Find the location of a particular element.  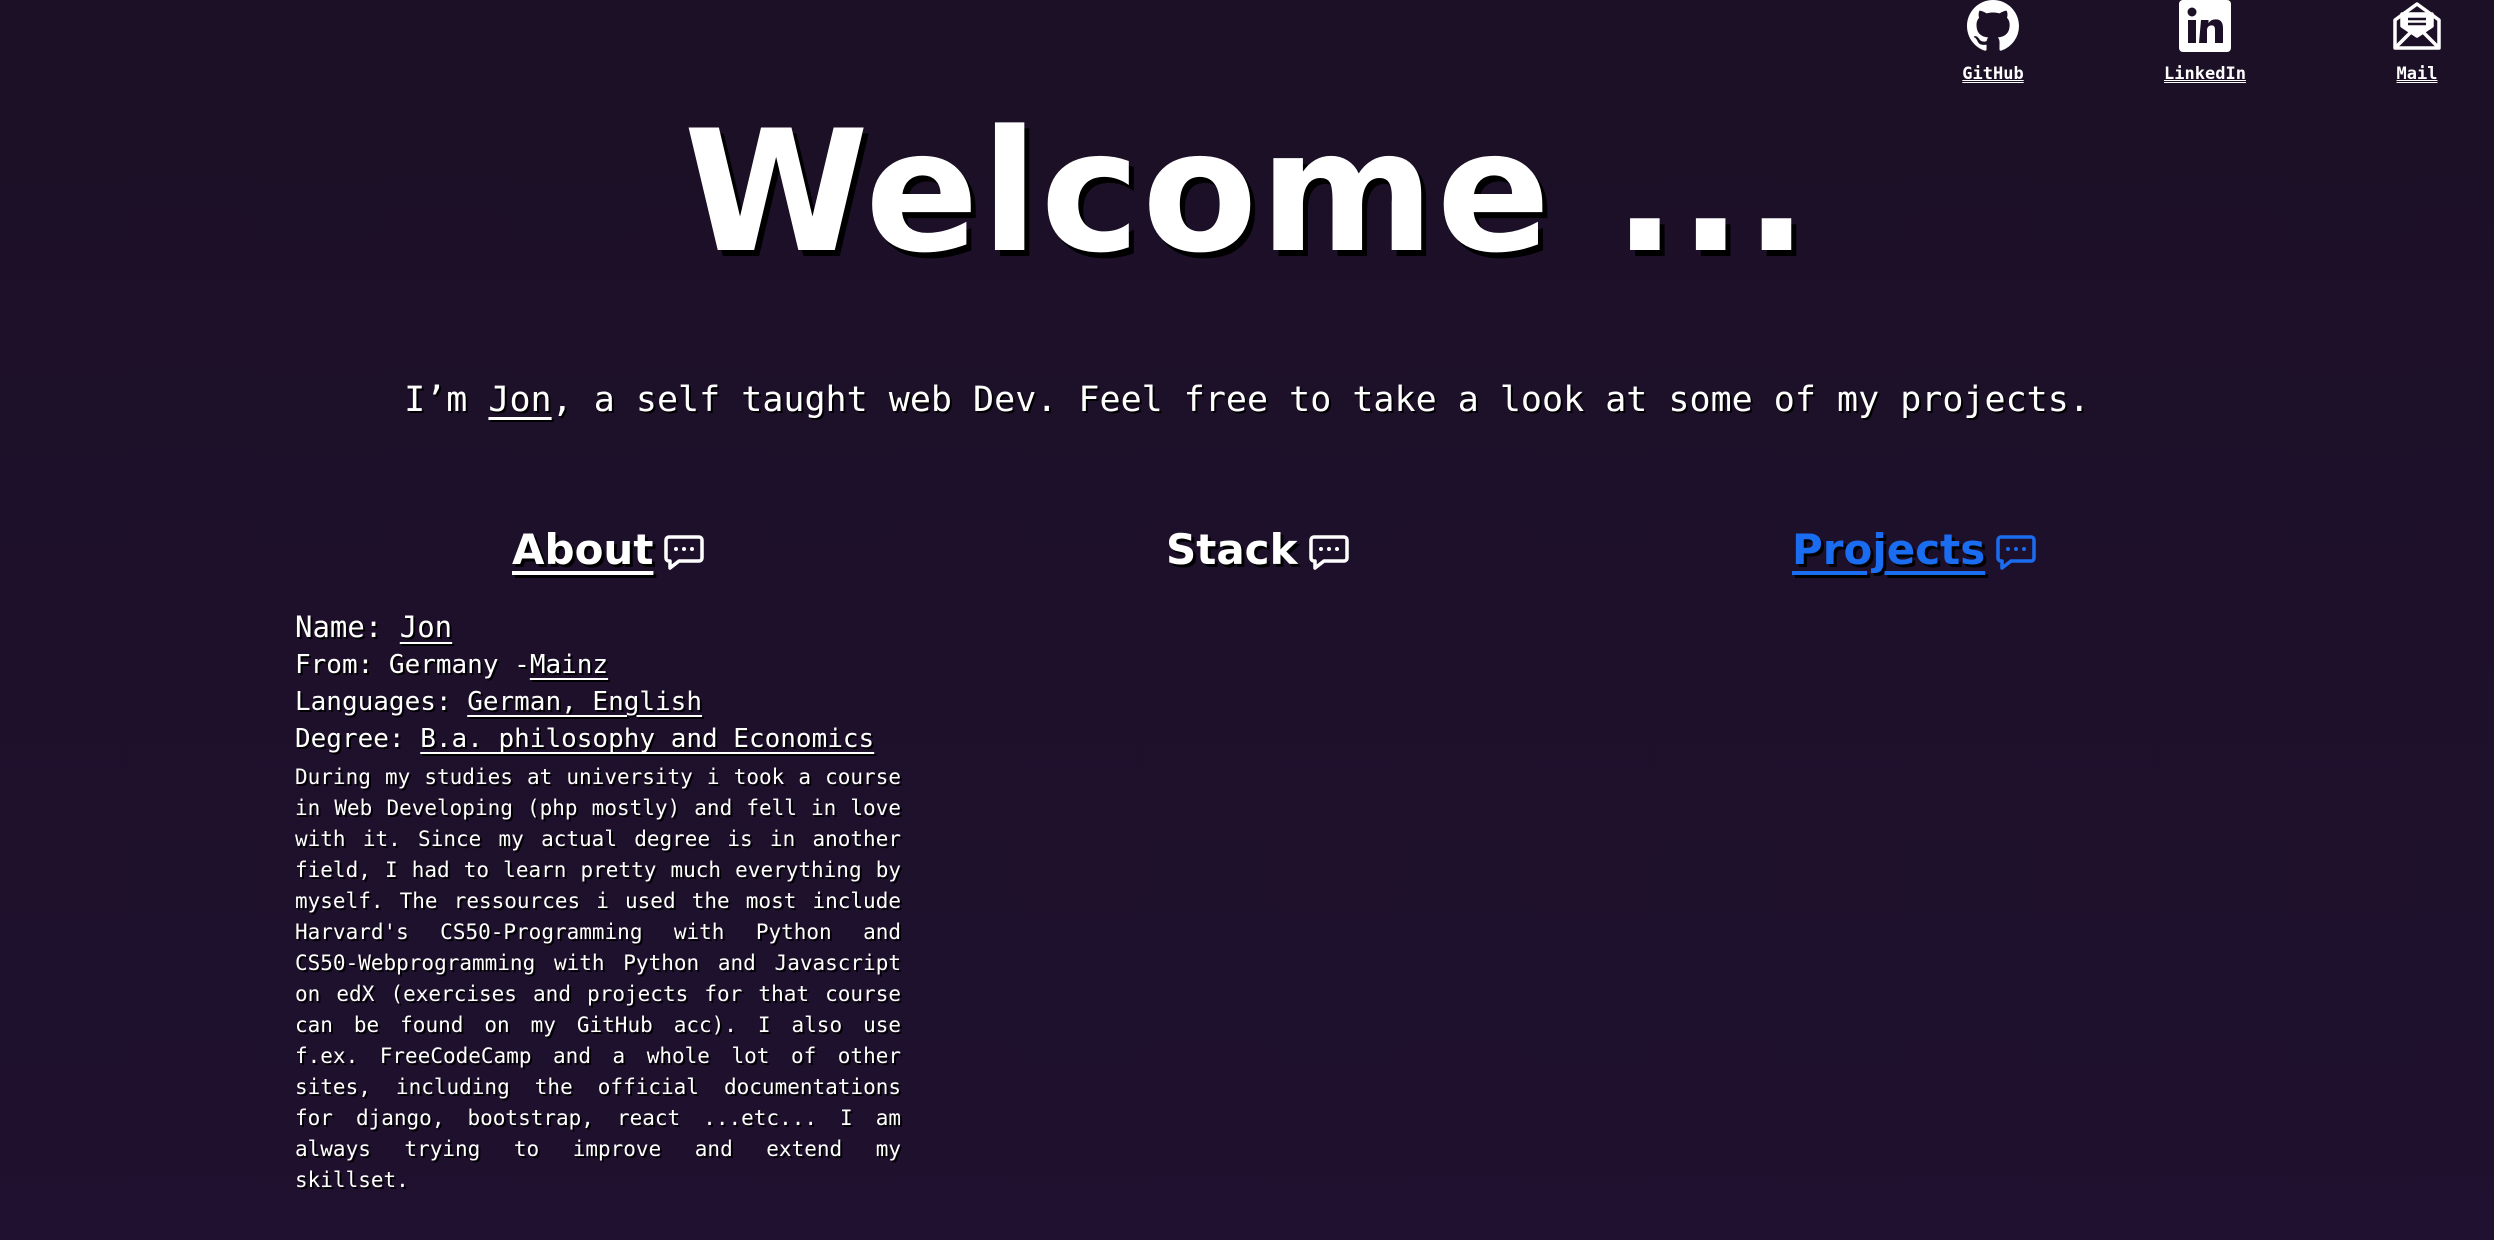

github-link: GitHub is located at coordinates (1993, 42).